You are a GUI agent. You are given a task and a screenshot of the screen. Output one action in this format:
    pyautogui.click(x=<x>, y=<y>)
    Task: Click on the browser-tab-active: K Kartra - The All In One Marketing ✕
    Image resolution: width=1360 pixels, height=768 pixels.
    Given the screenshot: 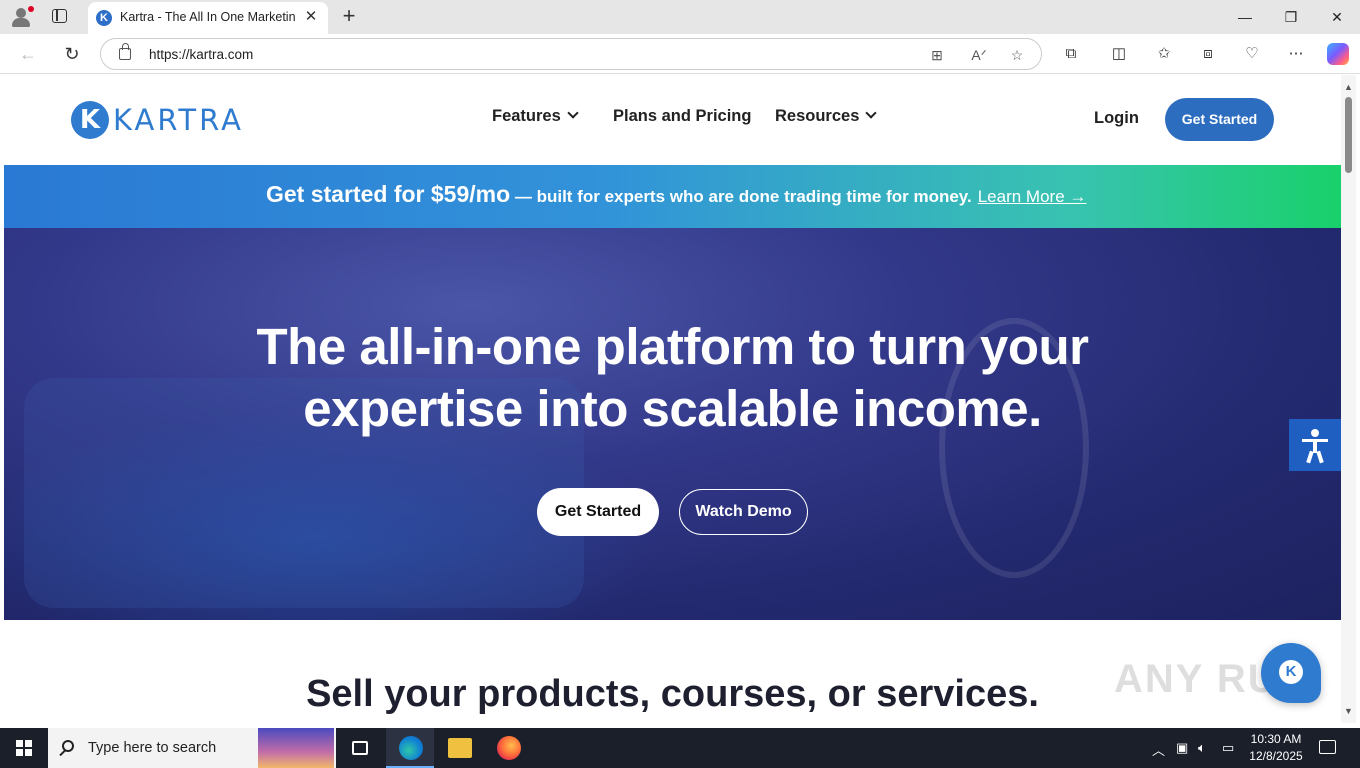 What is the action you would take?
    pyautogui.click(x=208, y=18)
    